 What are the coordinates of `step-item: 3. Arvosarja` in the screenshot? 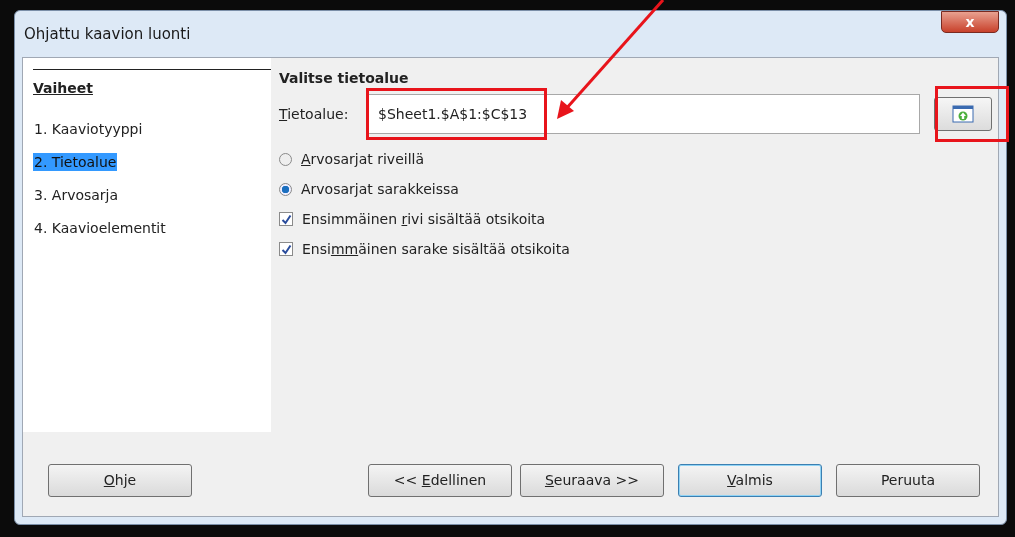 It's located at (76, 195).